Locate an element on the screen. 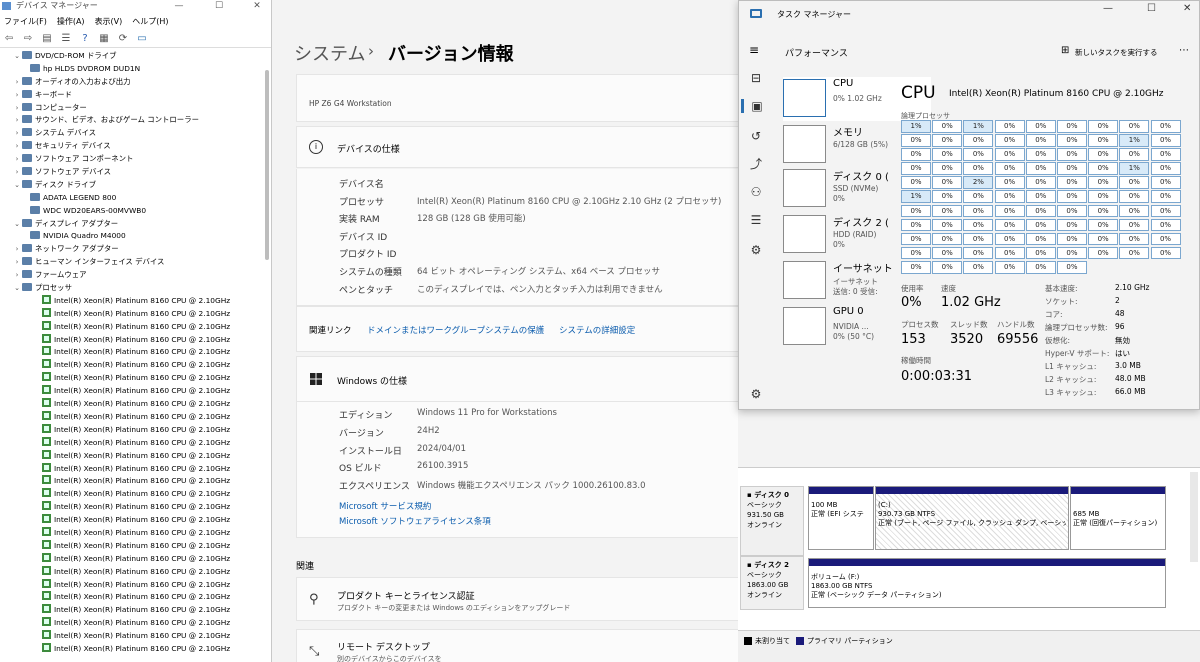 This screenshot has width=1200, height=662. menu-file: ファイル(F) is located at coordinates (25, 21).